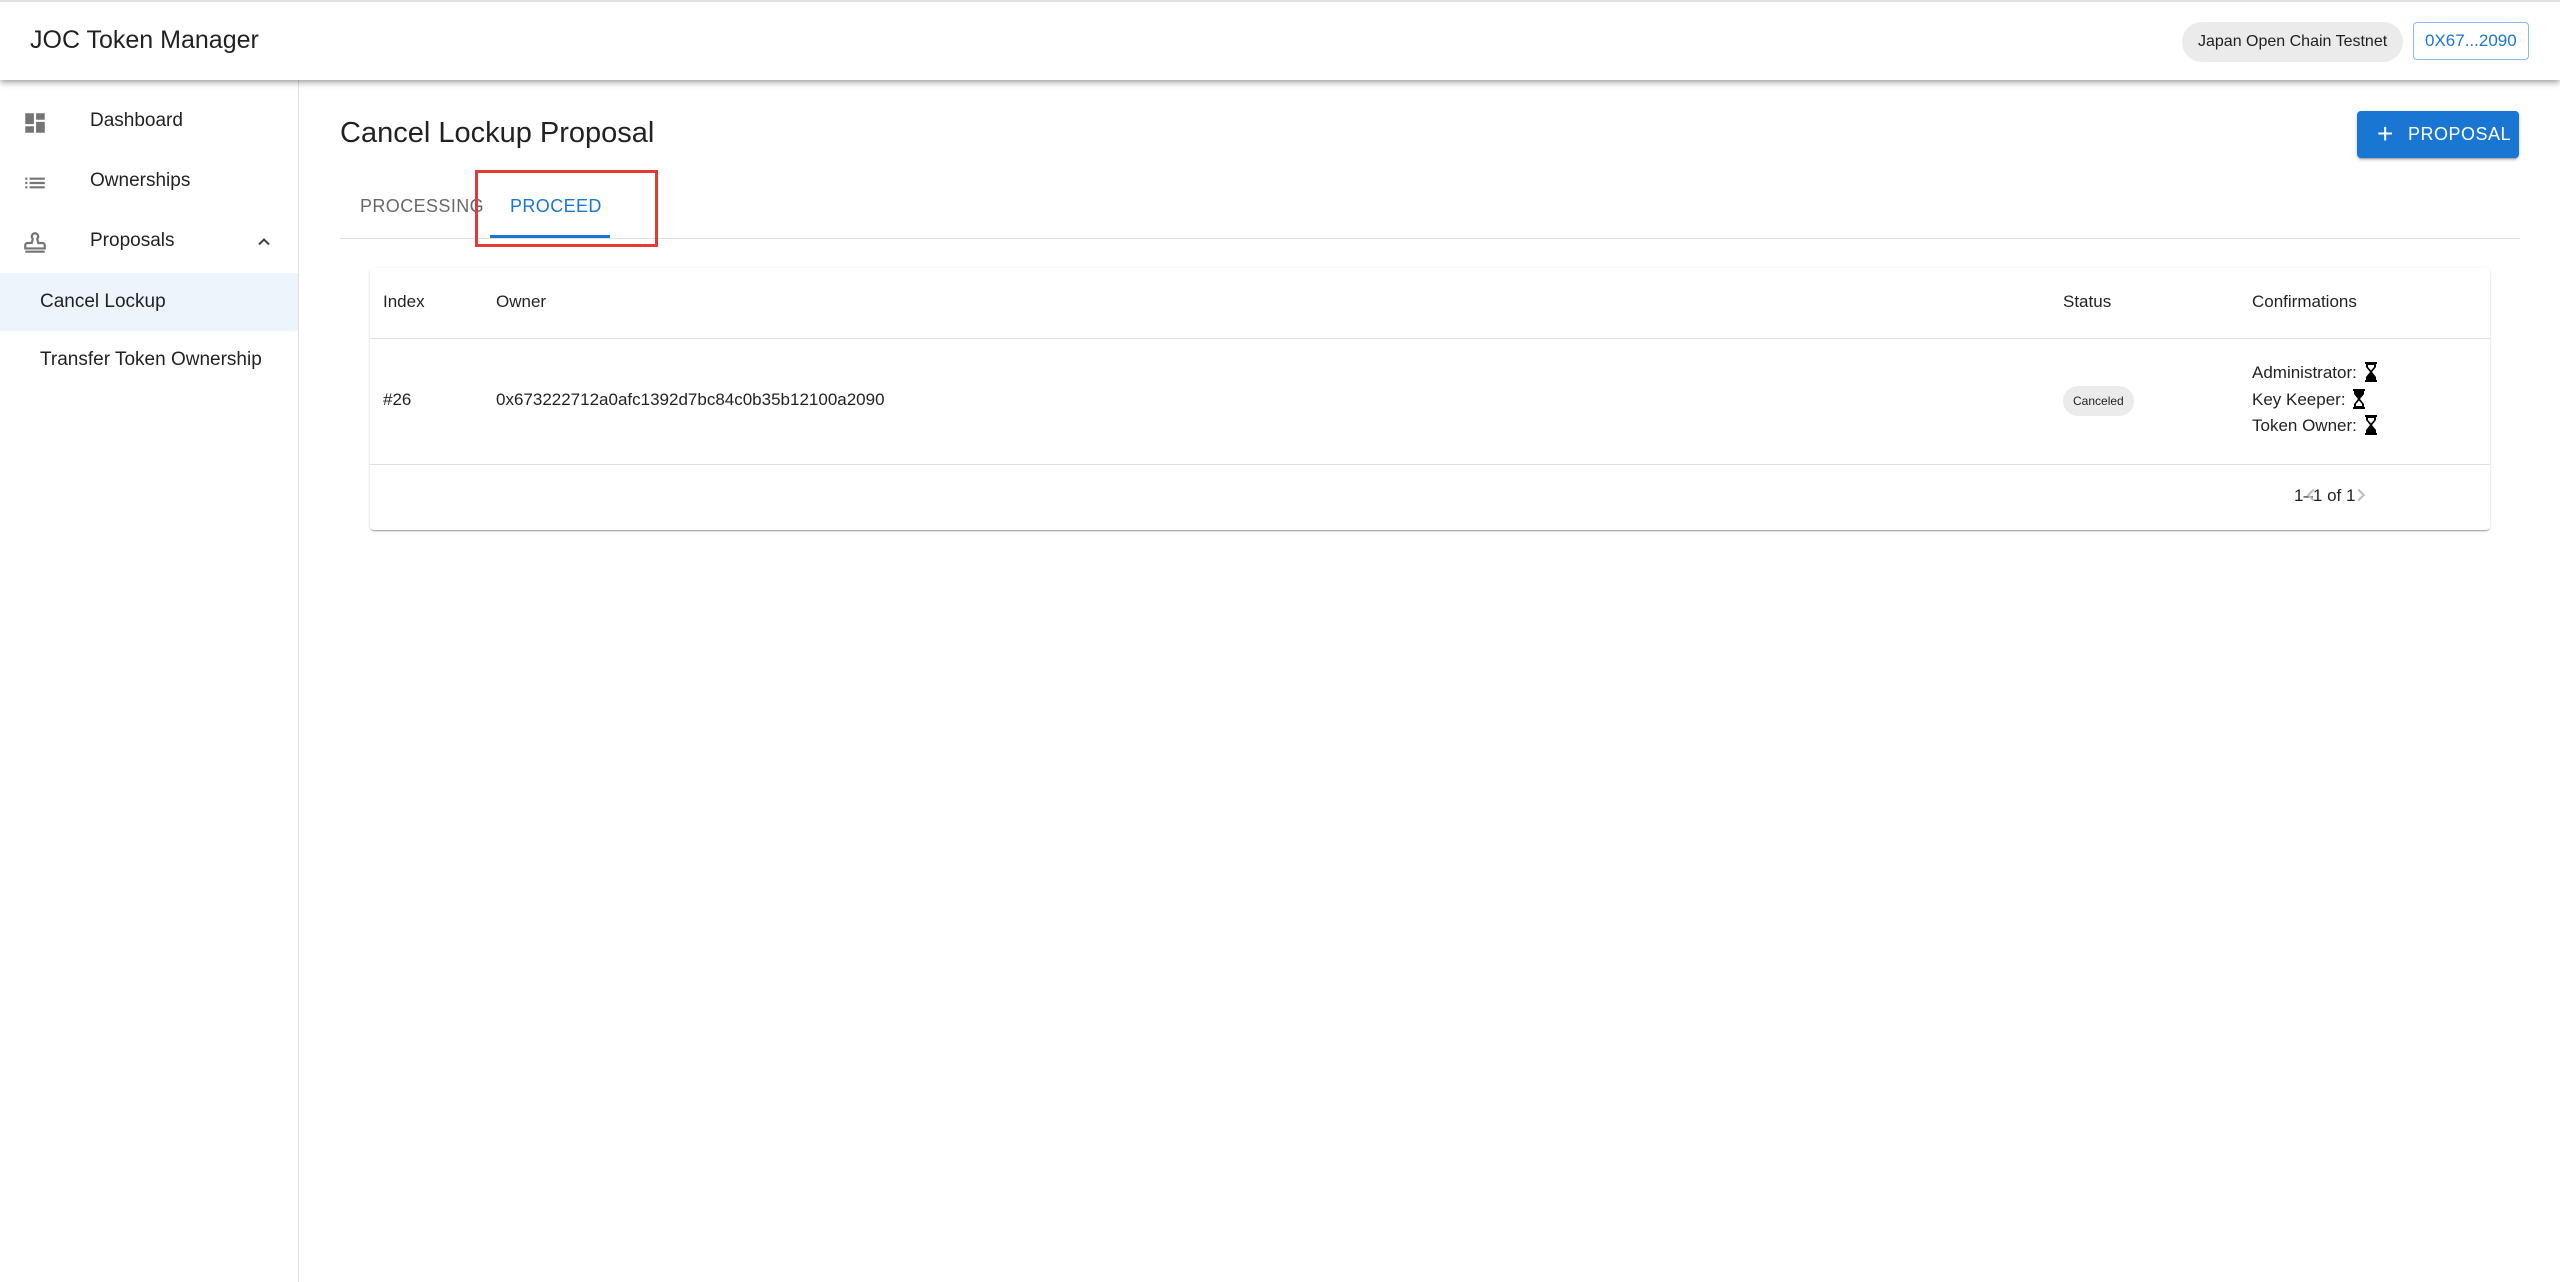  I want to click on sidebar-item-label: Ownerships, so click(140, 180).